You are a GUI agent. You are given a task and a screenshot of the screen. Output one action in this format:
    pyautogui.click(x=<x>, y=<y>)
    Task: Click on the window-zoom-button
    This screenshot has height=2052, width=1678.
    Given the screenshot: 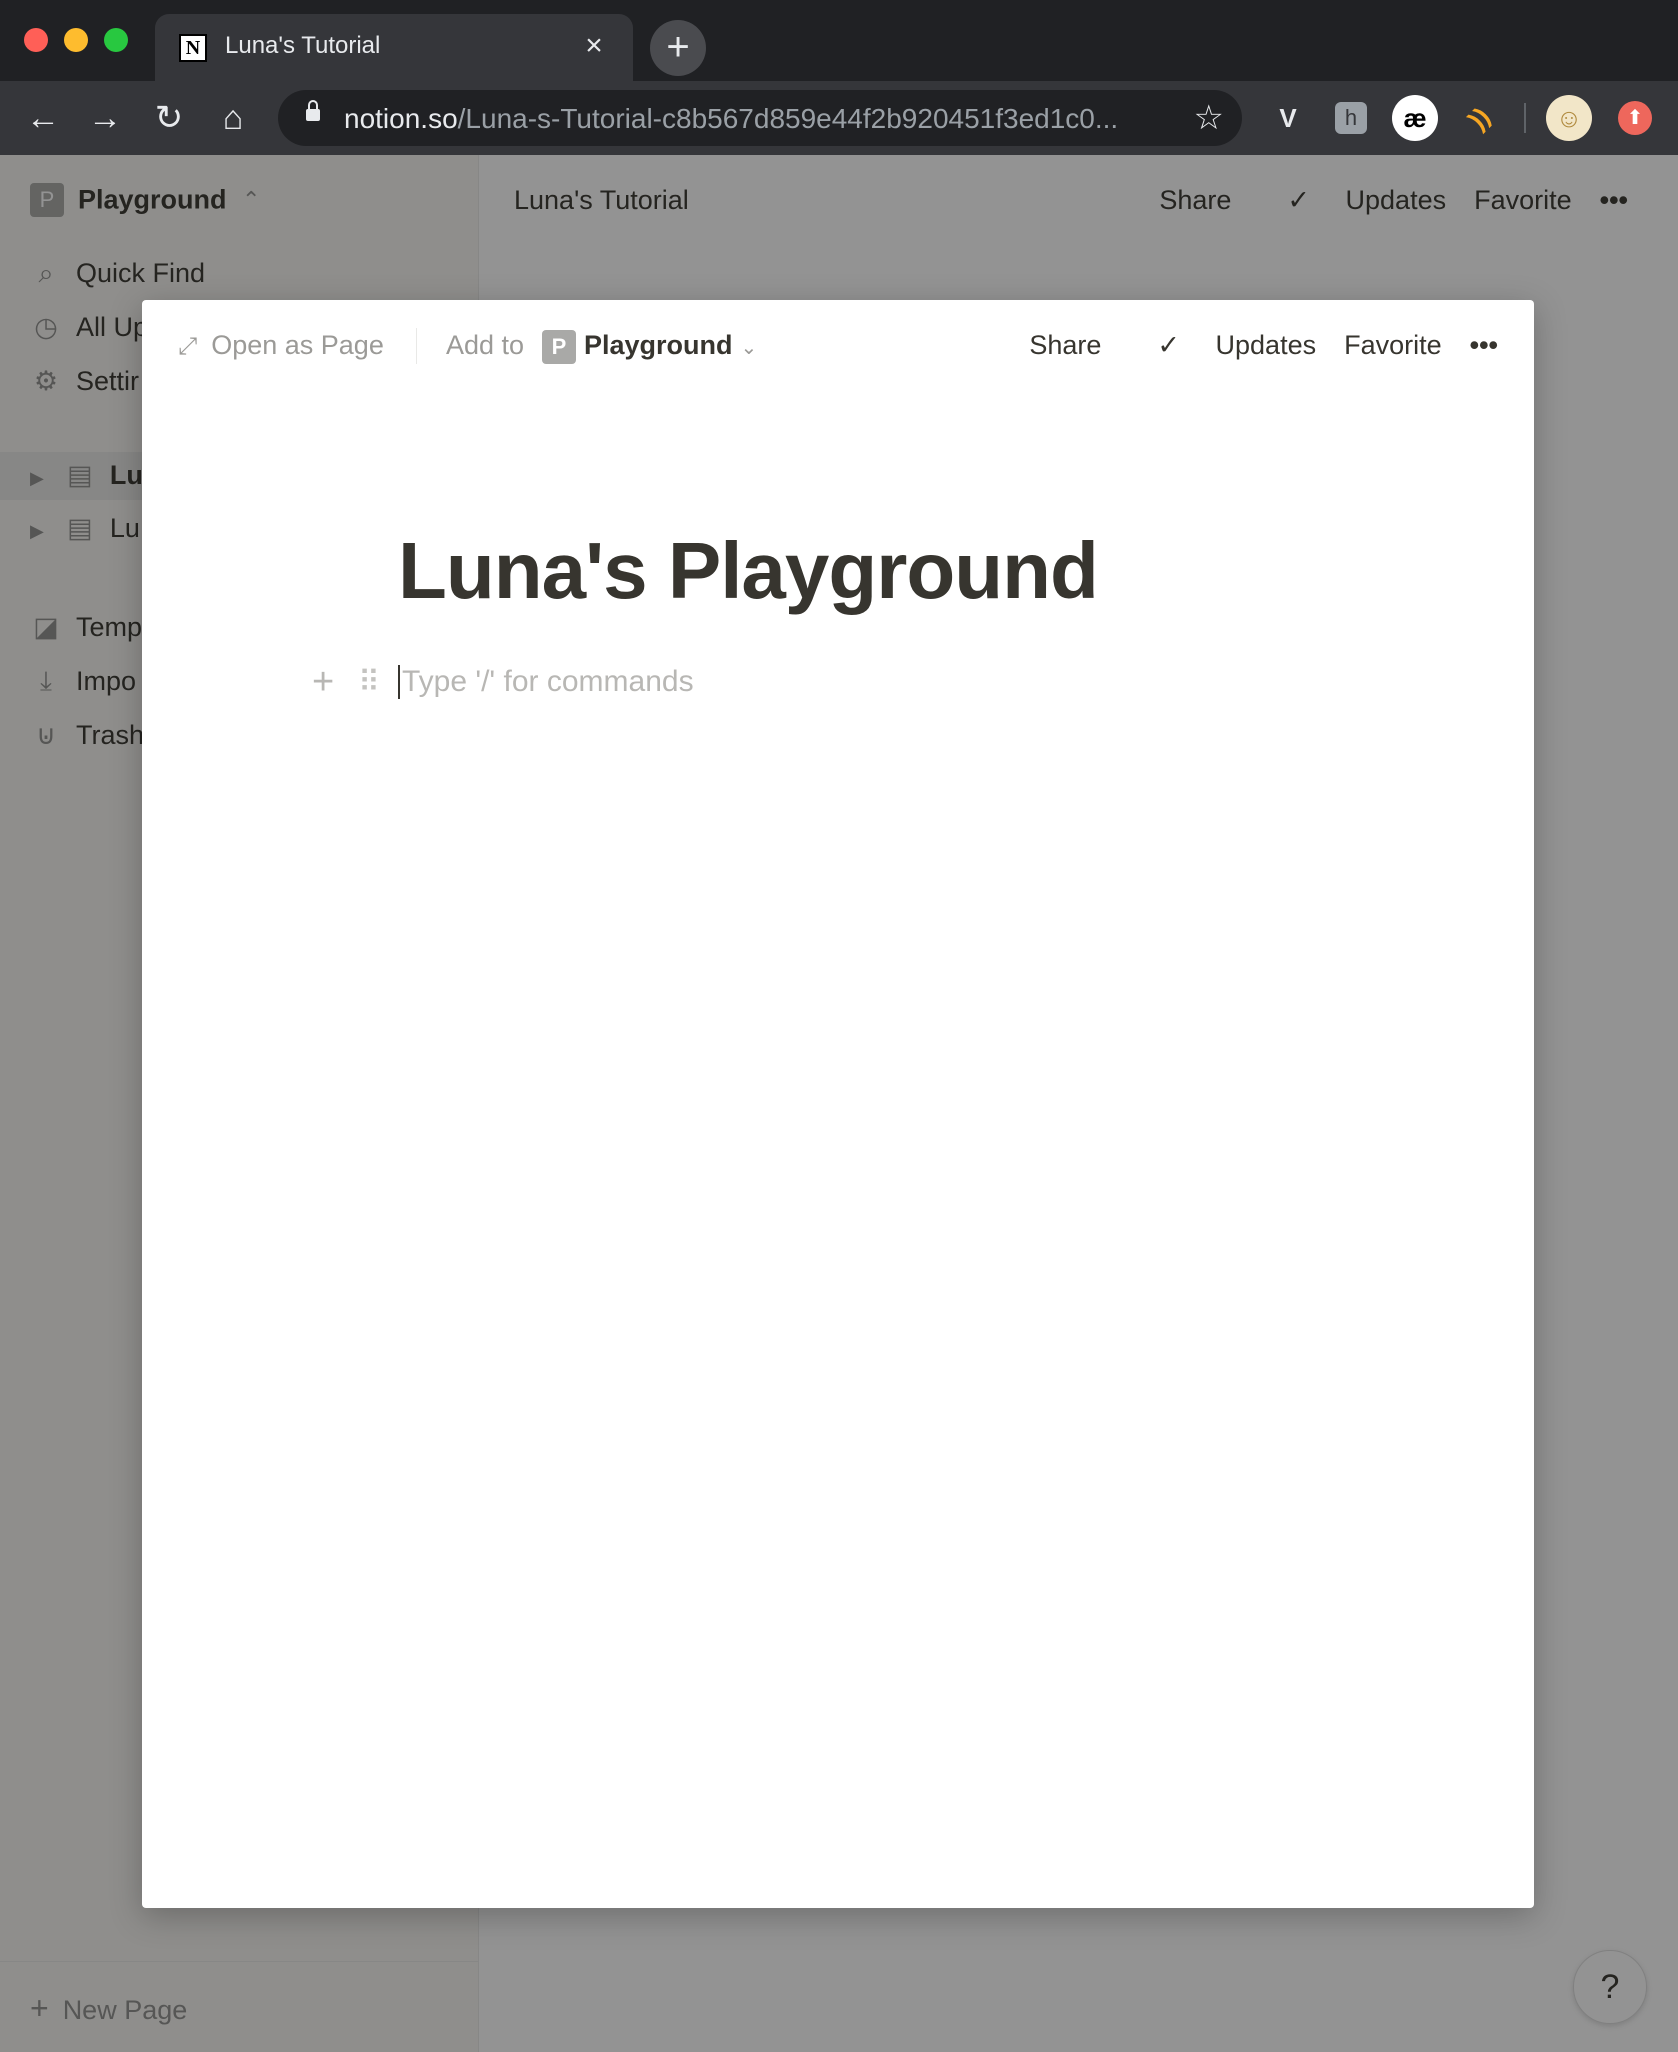 What is the action you would take?
    pyautogui.click(x=116, y=40)
    